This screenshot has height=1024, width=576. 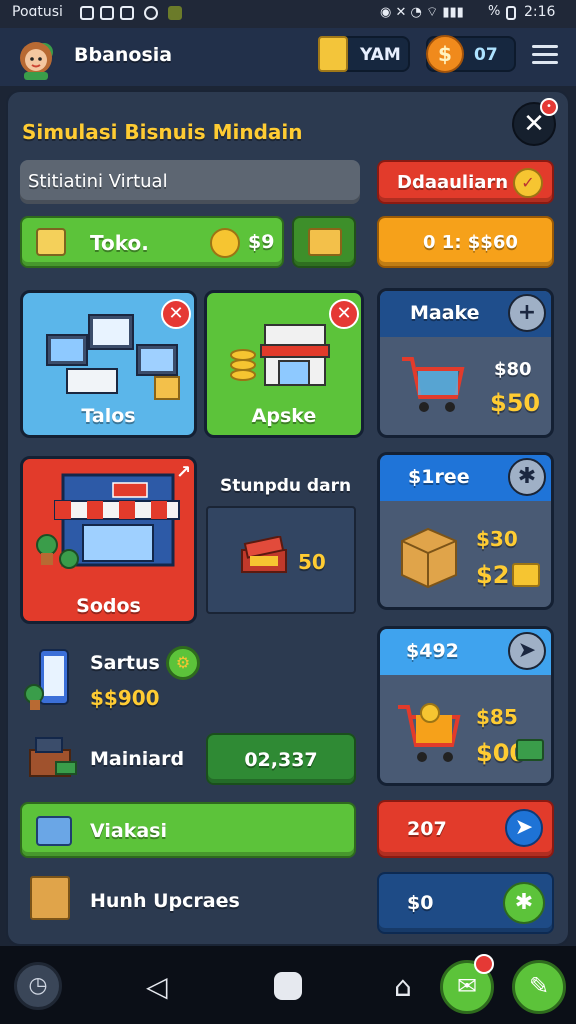 What do you see at coordinates (422, 12) in the screenshot?
I see `status-icons: ◉ ✕ ◔ ⌔ ▮▮▮` at bounding box center [422, 12].